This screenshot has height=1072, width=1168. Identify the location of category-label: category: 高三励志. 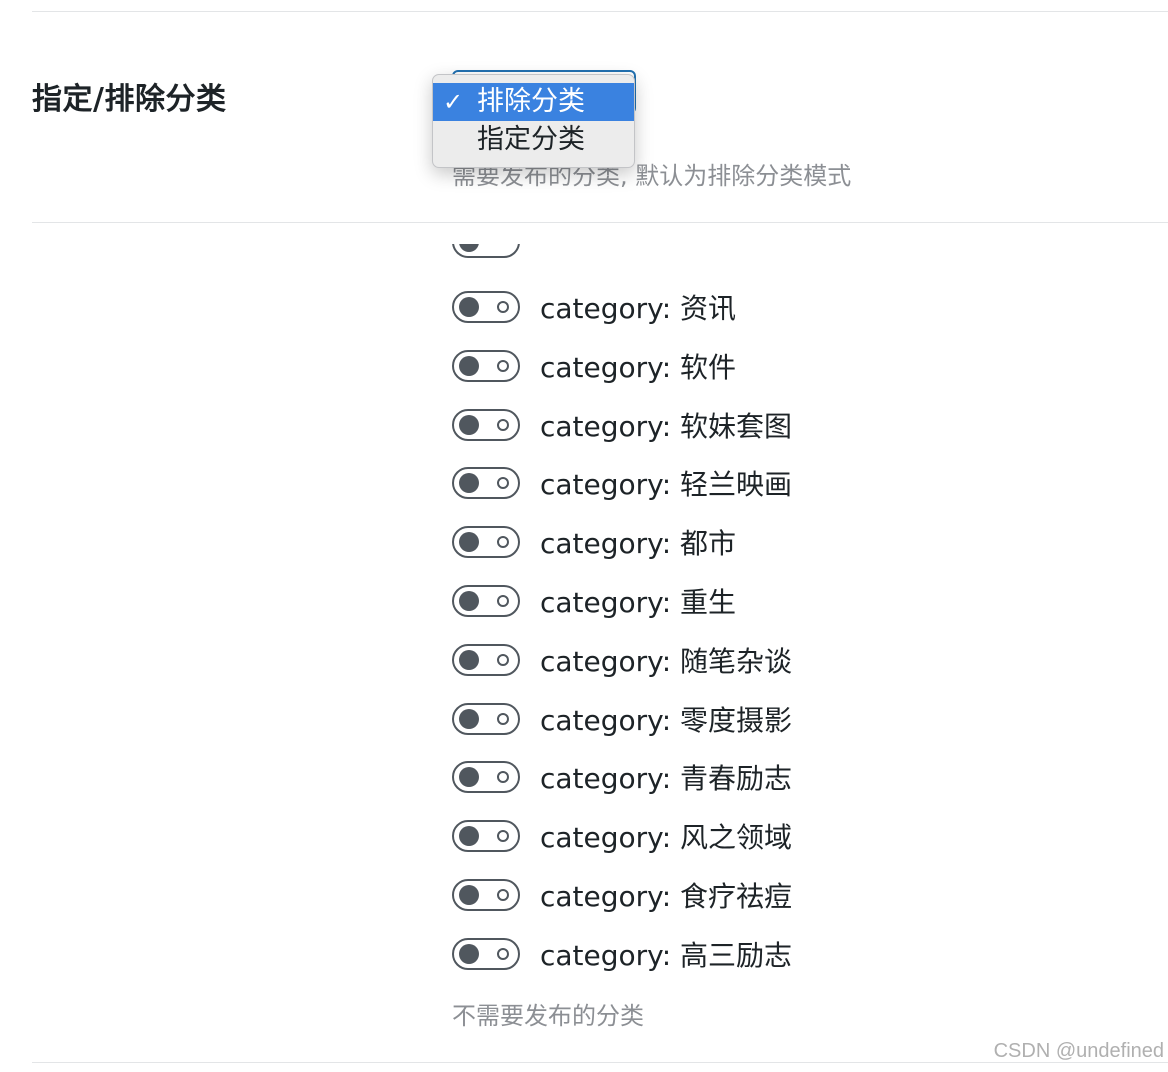
(666, 955).